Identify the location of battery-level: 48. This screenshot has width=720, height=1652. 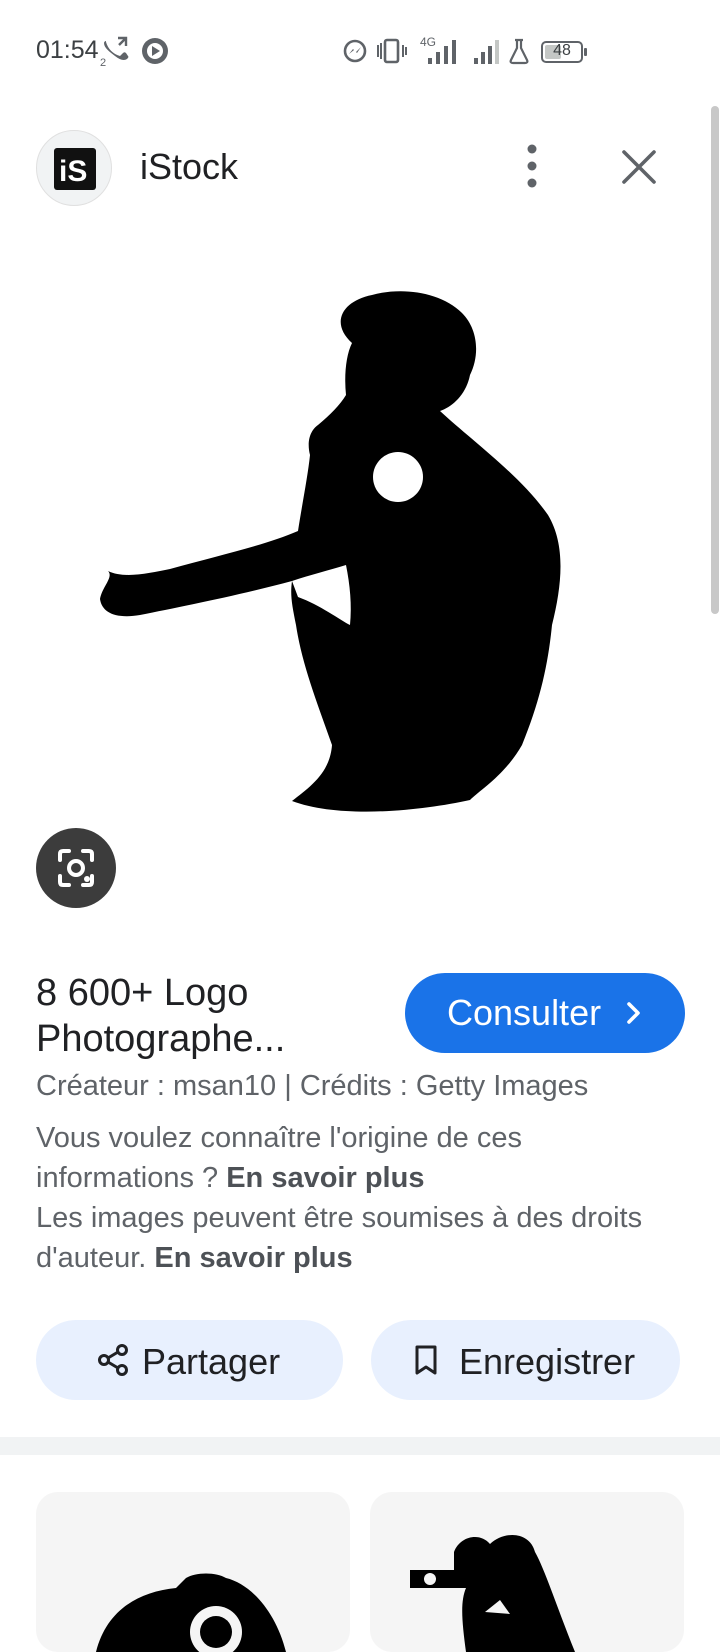
(562, 50).